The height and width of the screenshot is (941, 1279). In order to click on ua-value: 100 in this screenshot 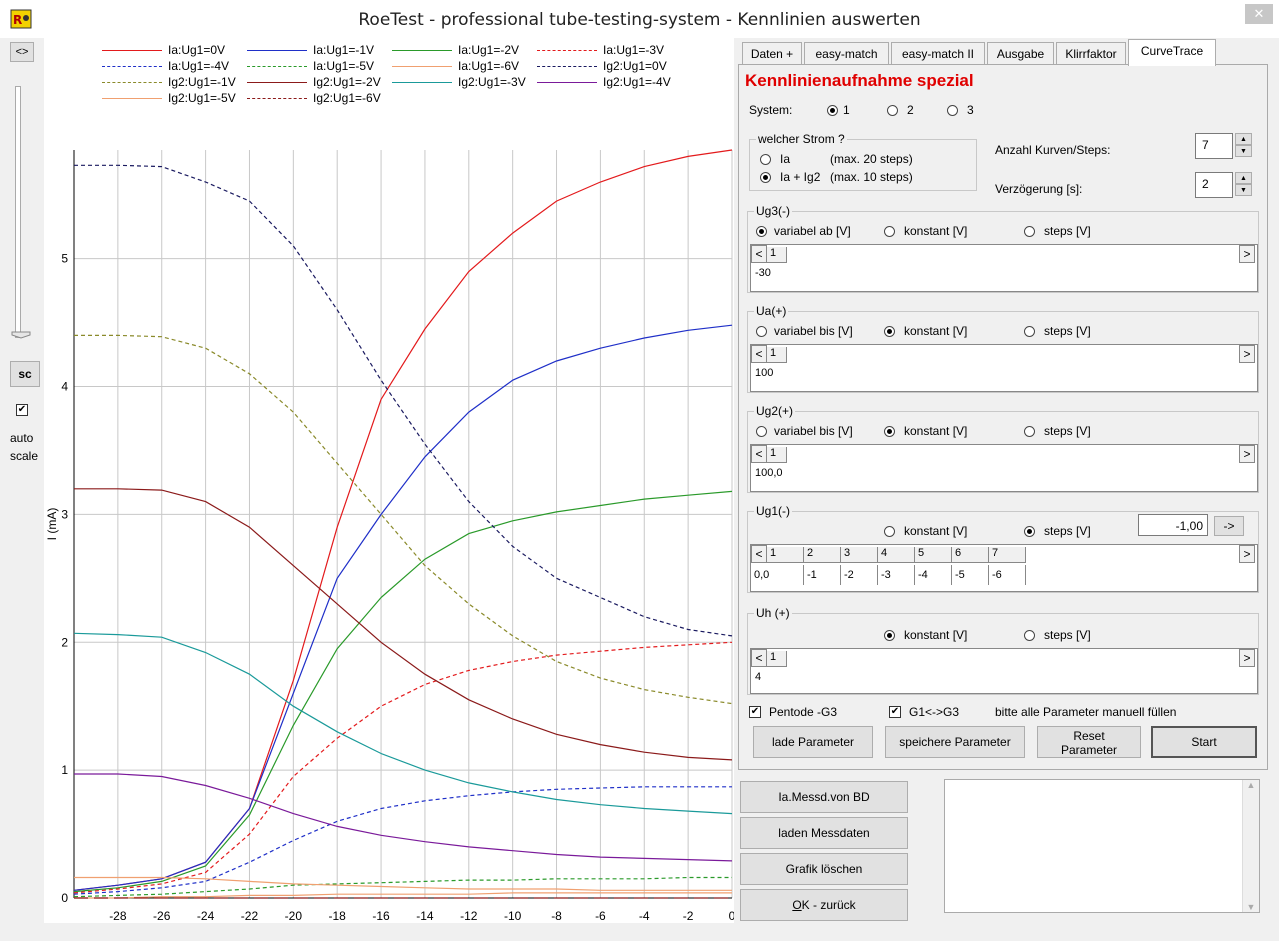, I will do `click(775, 376)`.